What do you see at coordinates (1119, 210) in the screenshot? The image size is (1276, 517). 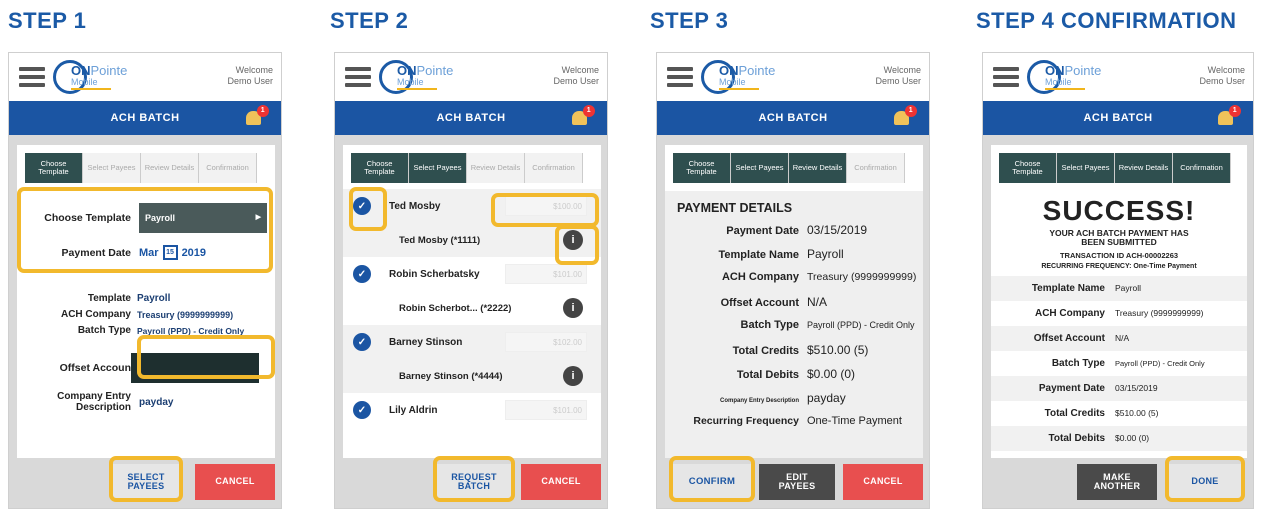 I see `success-heading: SUCCESS!` at bounding box center [1119, 210].